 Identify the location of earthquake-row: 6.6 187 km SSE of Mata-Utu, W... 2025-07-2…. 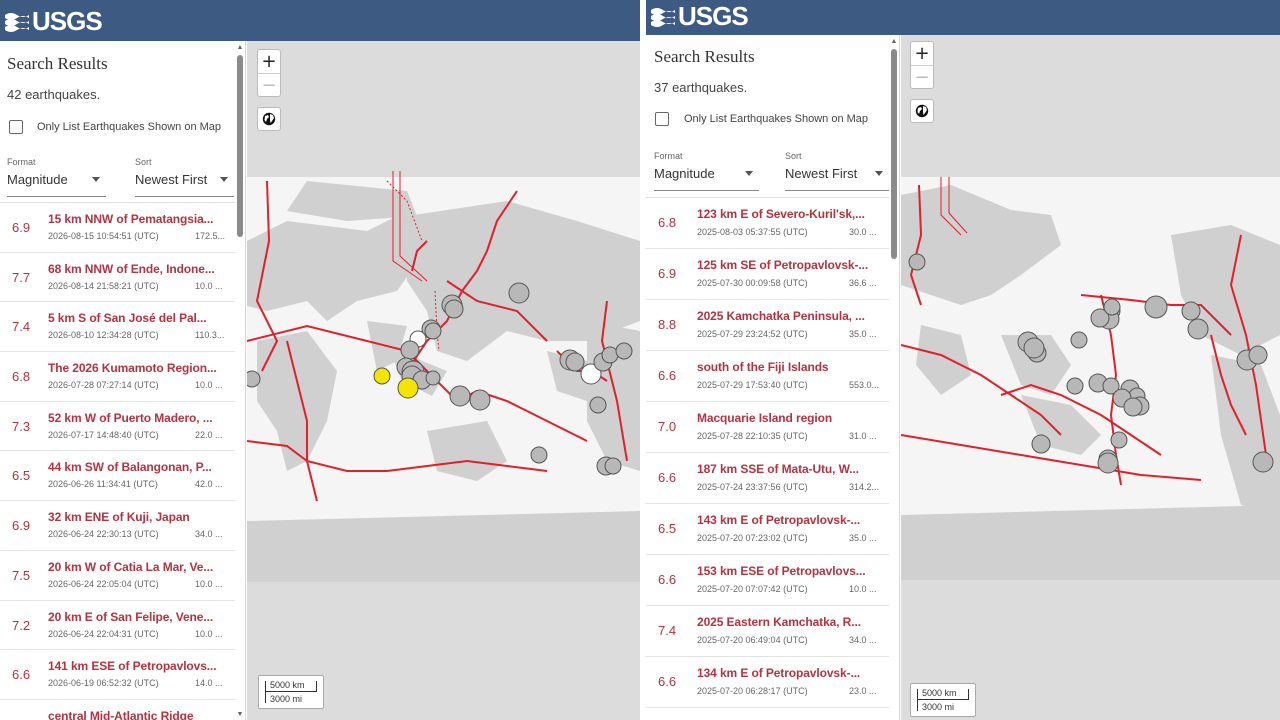
(767, 478).